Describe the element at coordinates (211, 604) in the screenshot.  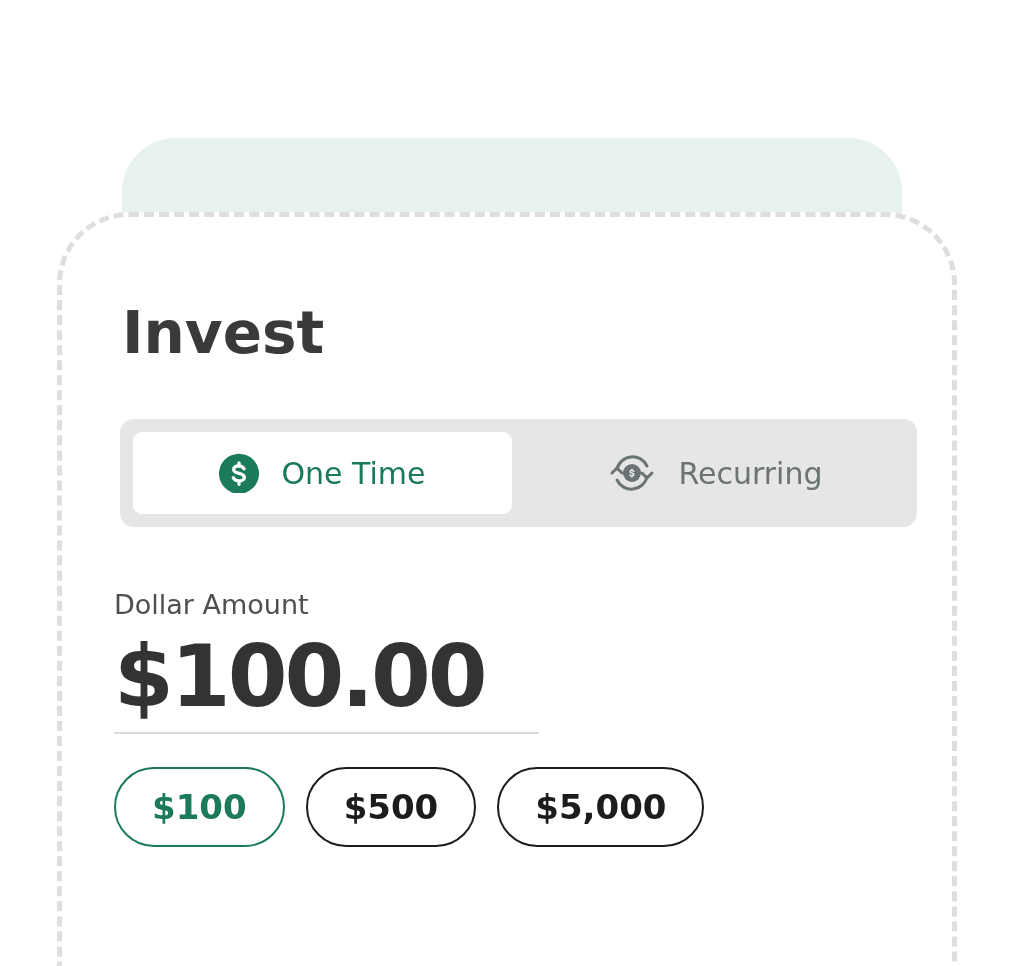
I see `field-label: Dollar Amount` at that location.